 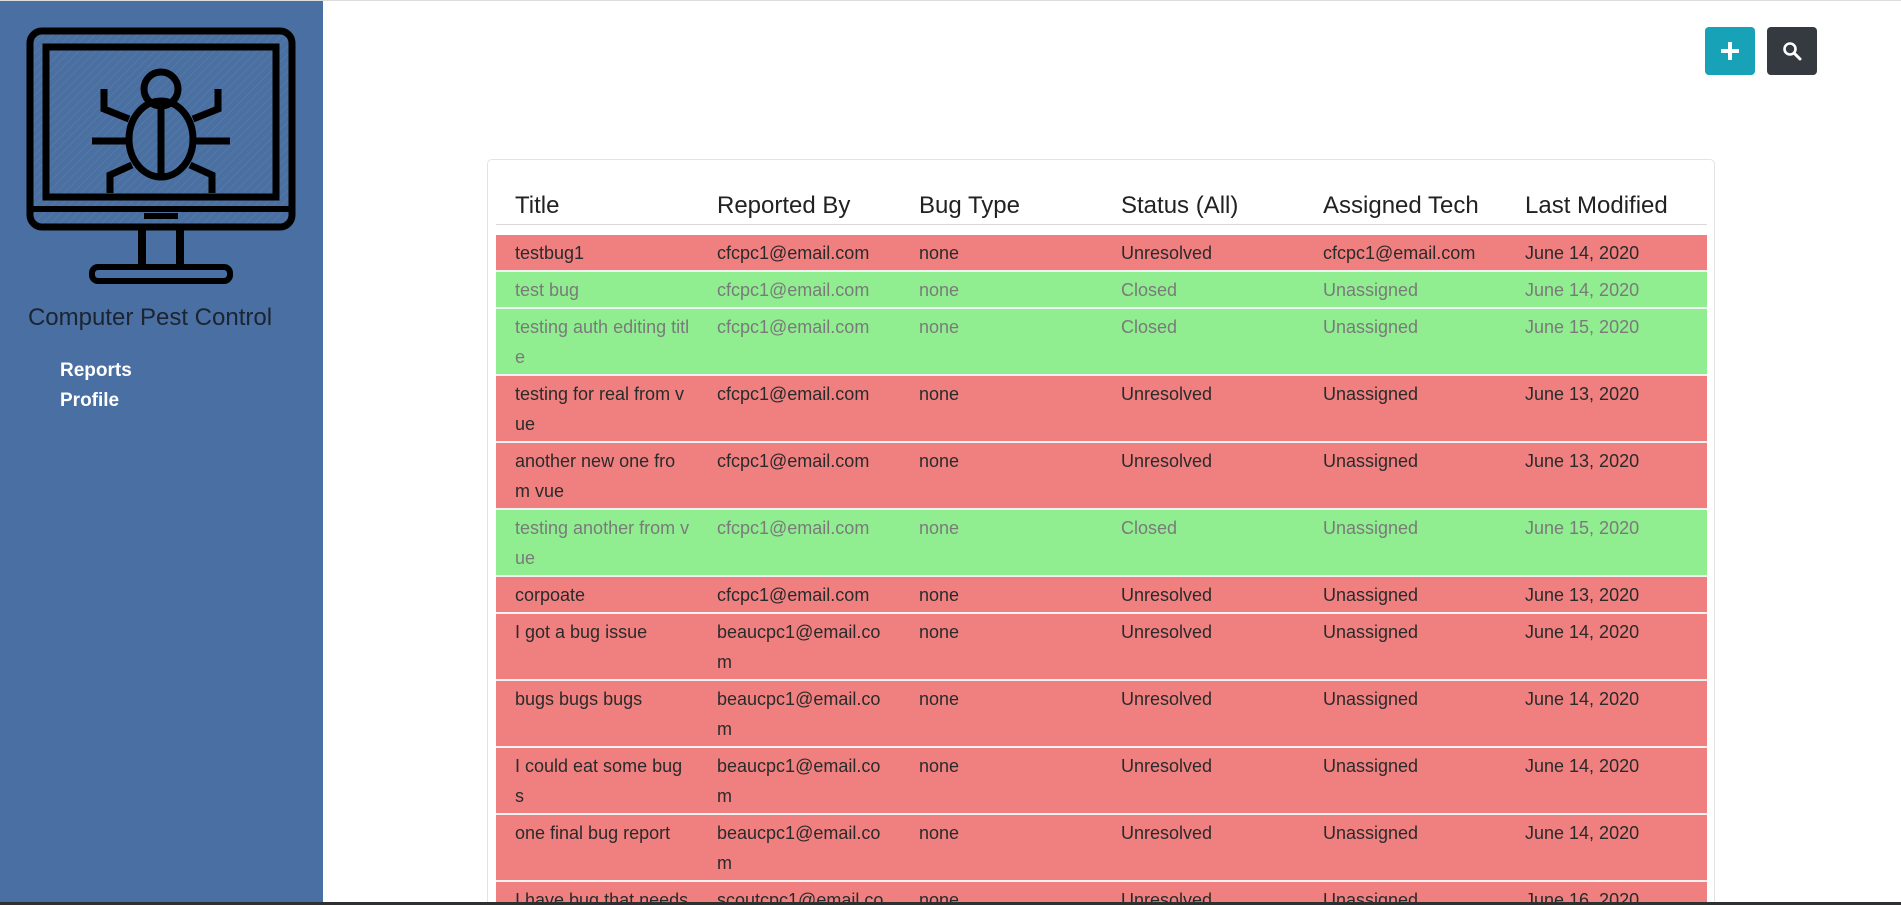 What do you see at coordinates (597, 253) in the screenshot?
I see `cell-title: testbug1` at bounding box center [597, 253].